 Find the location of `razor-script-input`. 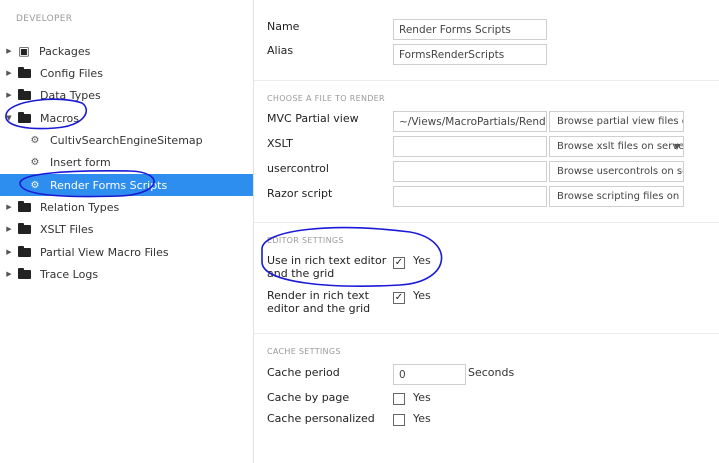

razor-script-input is located at coordinates (470, 196).